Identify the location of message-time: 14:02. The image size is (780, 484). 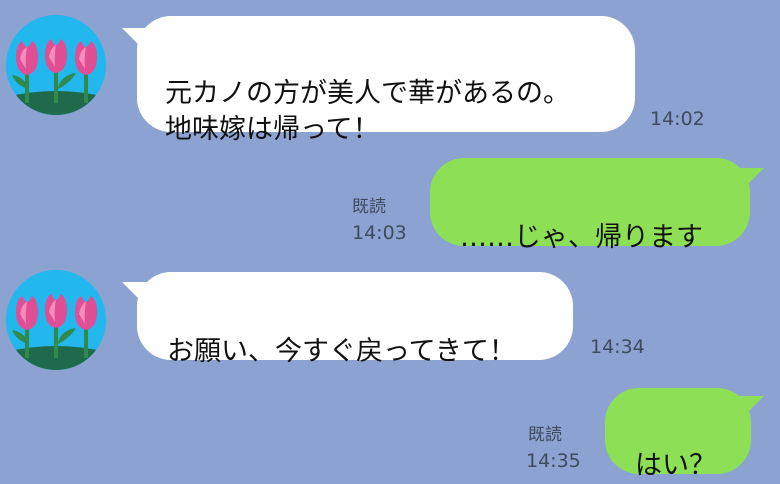
(677, 119).